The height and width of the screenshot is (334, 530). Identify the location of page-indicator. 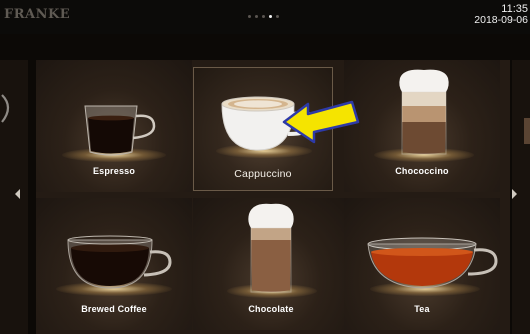
(263, 16).